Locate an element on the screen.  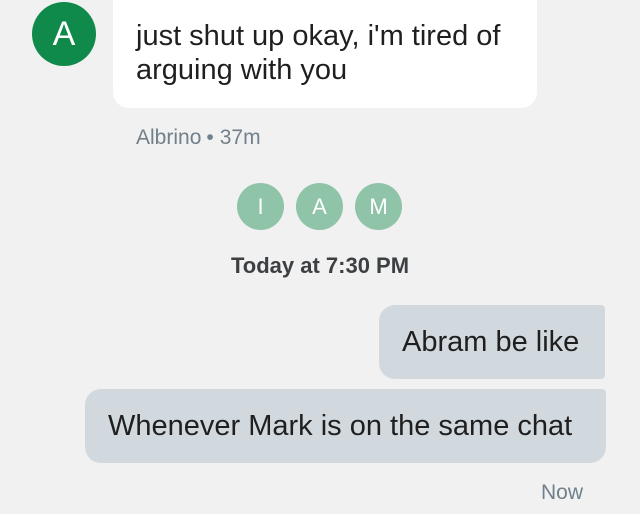
outgoing-message-bubble: Whenever Mark is on the same chat is located at coordinates (345, 426).